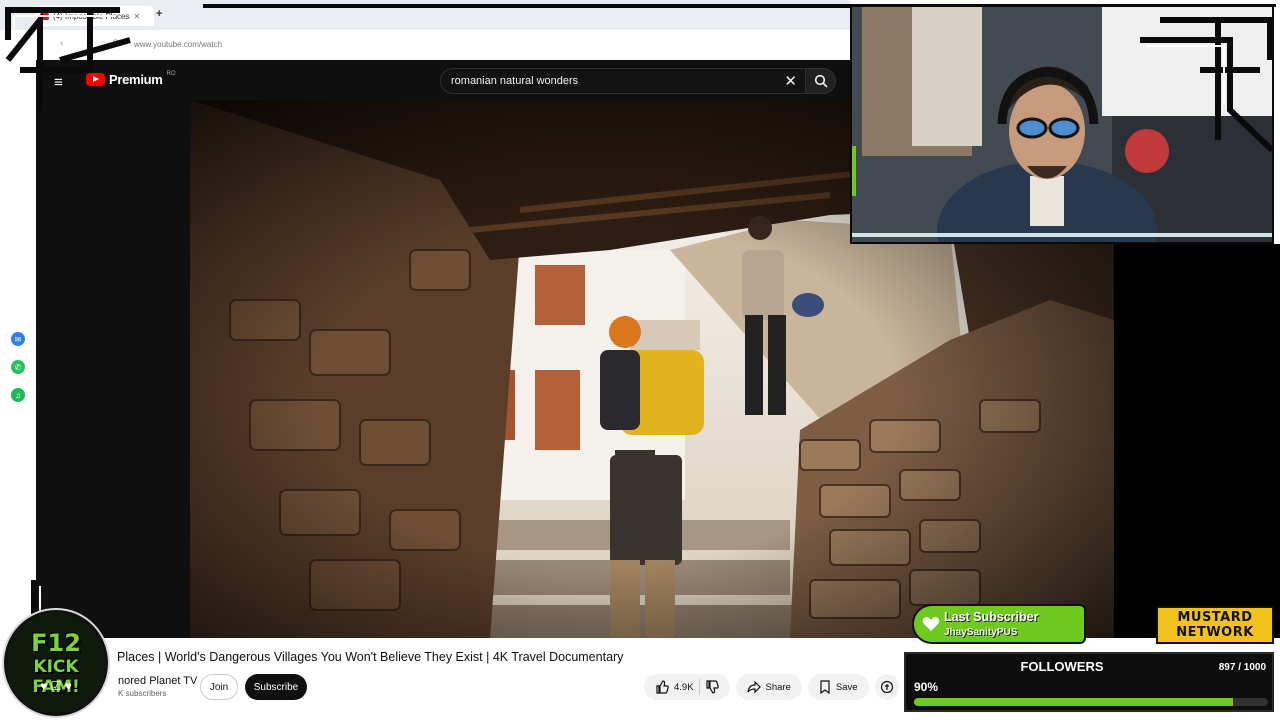  I want to click on nav-arrows-icon: ‹ › ⟳, so click(95, 43).